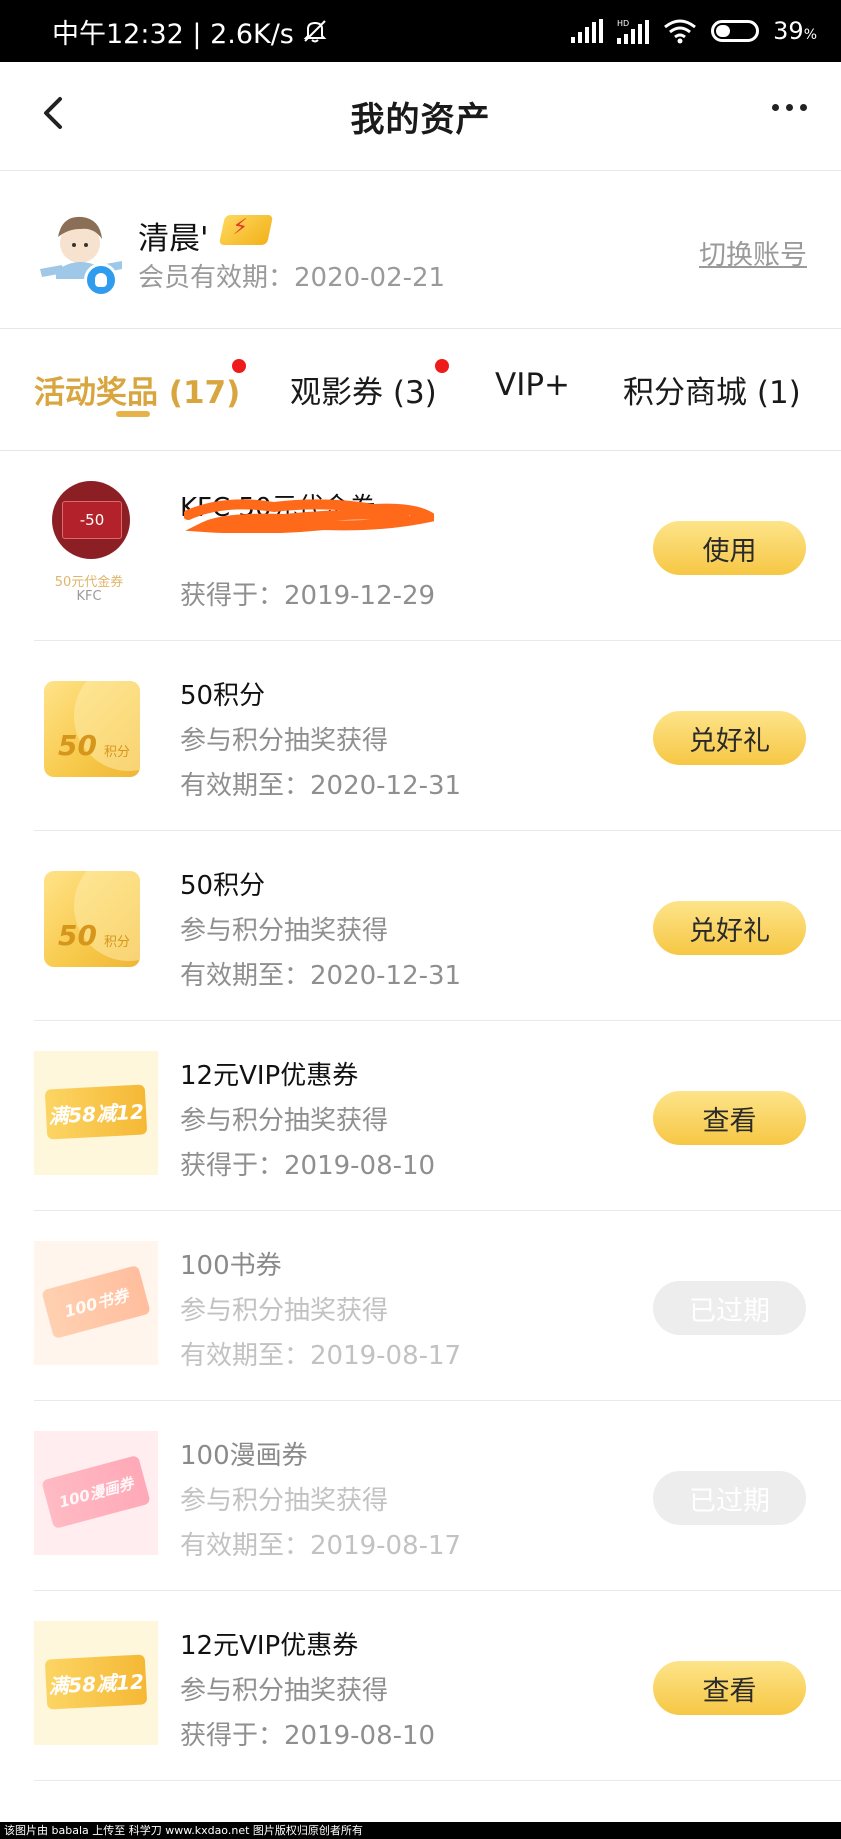 Image resolution: width=841 pixels, height=1839 pixels. Describe the element at coordinates (308, 596) in the screenshot. I see `item-date: 获得于：2019-12-29` at that location.